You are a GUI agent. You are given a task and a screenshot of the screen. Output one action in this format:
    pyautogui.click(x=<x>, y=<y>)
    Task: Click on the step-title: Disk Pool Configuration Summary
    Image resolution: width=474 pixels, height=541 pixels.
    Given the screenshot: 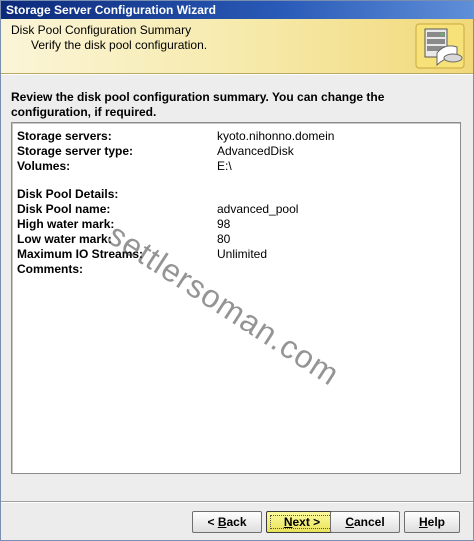 What is the action you would take?
    pyautogui.click(x=101, y=30)
    